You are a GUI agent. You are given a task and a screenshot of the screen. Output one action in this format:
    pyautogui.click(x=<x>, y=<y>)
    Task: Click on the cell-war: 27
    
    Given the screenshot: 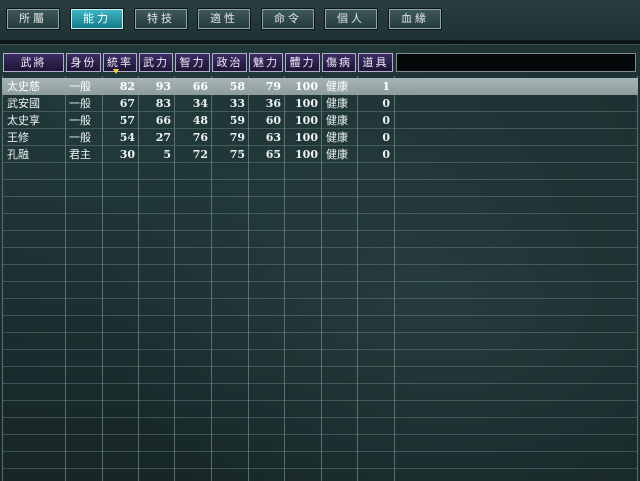 What is the action you would take?
    pyautogui.click(x=163, y=137)
    